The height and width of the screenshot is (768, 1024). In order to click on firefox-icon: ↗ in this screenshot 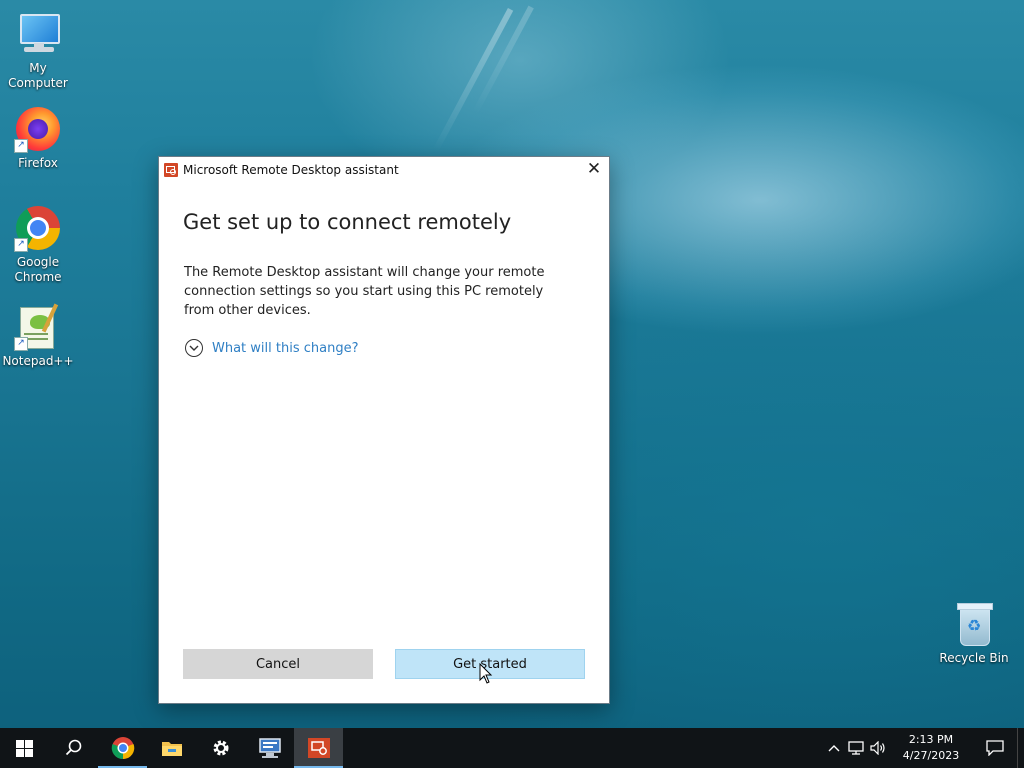, I will do `click(38, 129)`.